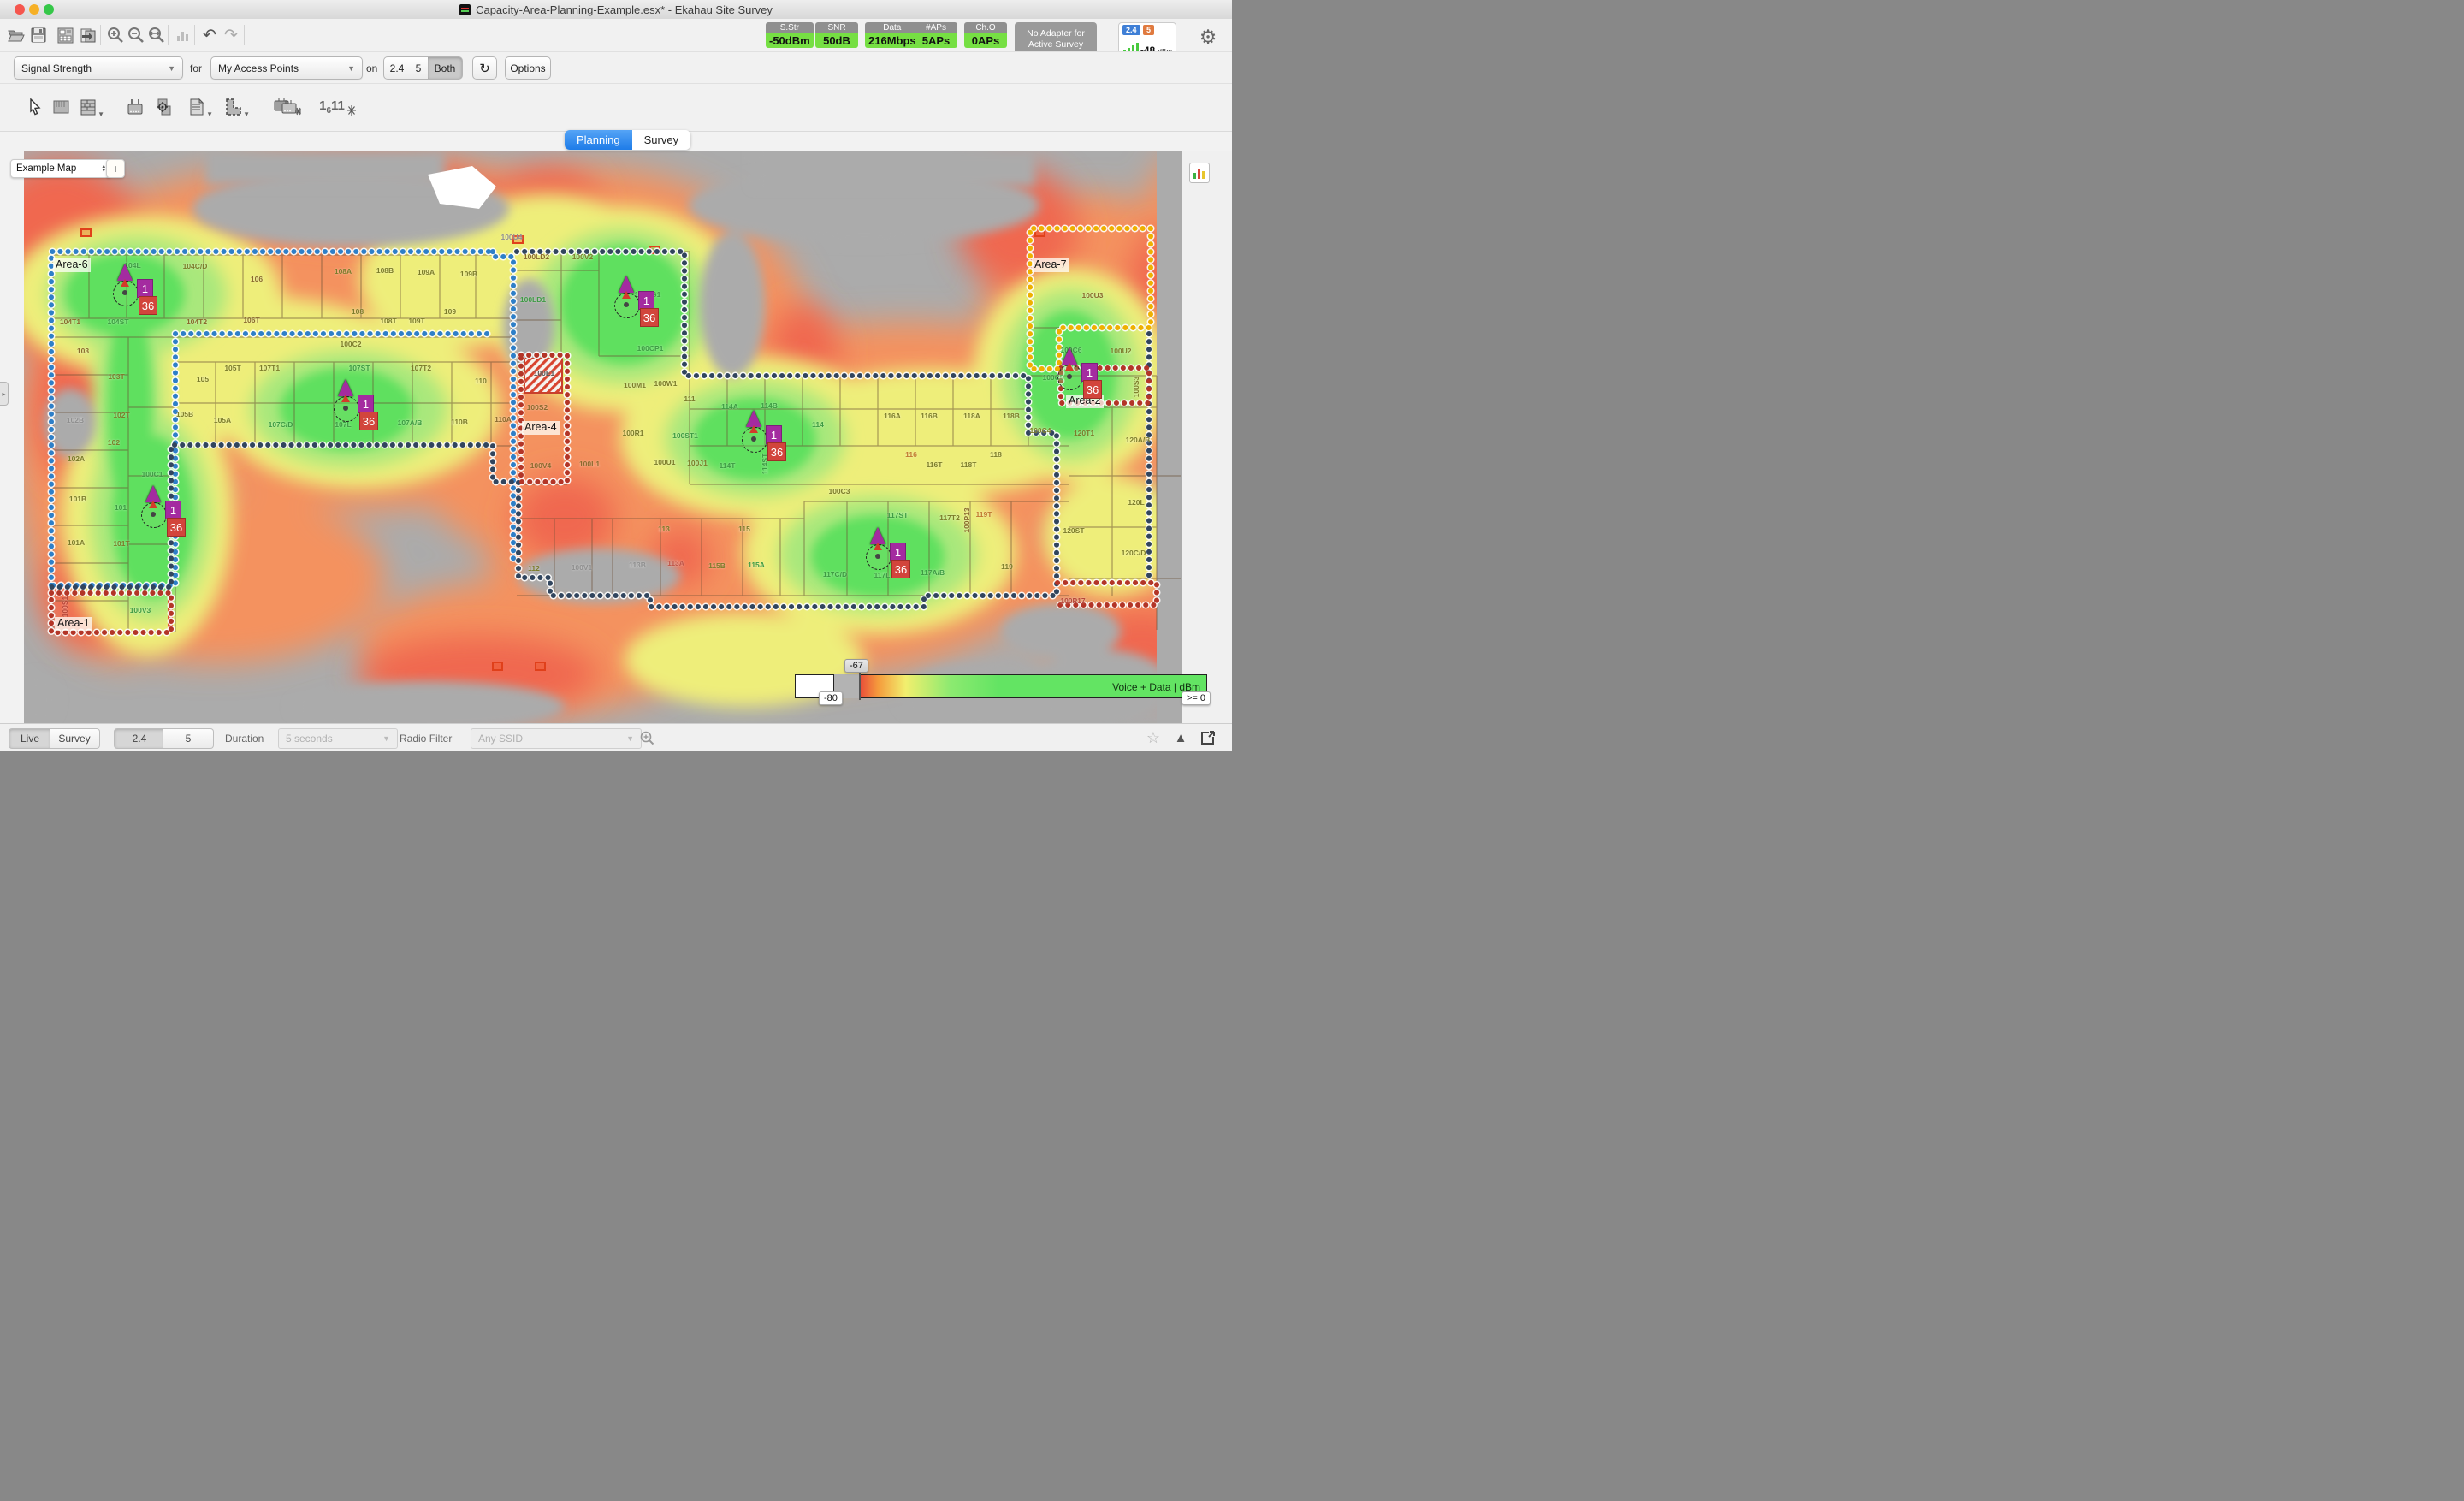  Describe the element at coordinates (103, 168) in the screenshot. I see `chevron-updown-icon: ▴ ▾` at that location.